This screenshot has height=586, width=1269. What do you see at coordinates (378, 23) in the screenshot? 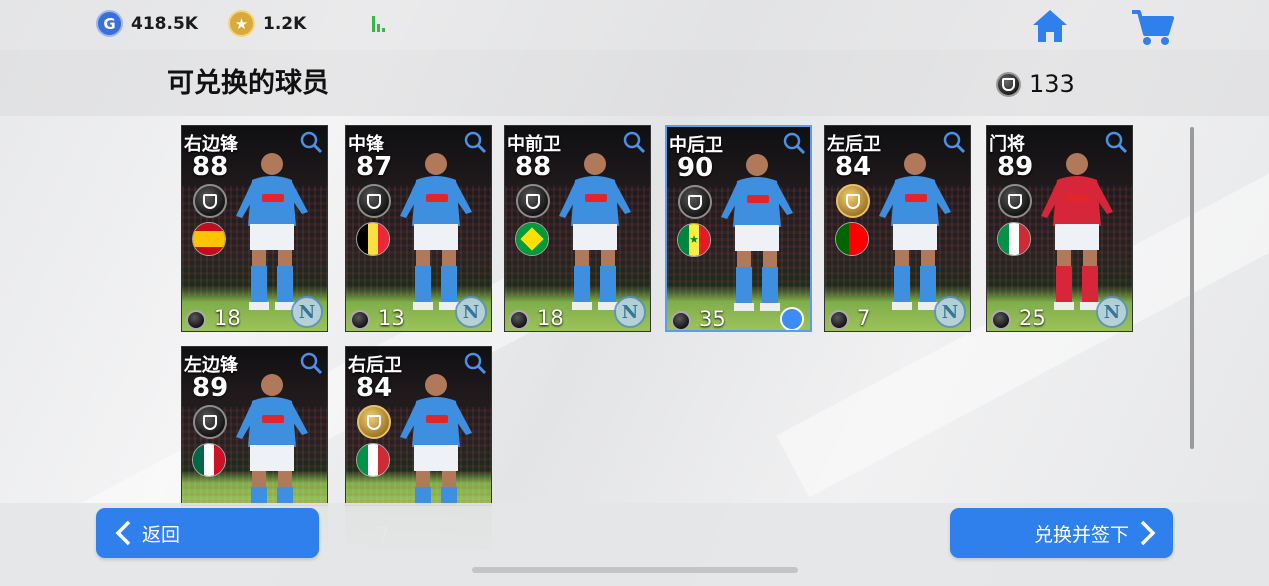
I see `signal-icon` at bounding box center [378, 23].